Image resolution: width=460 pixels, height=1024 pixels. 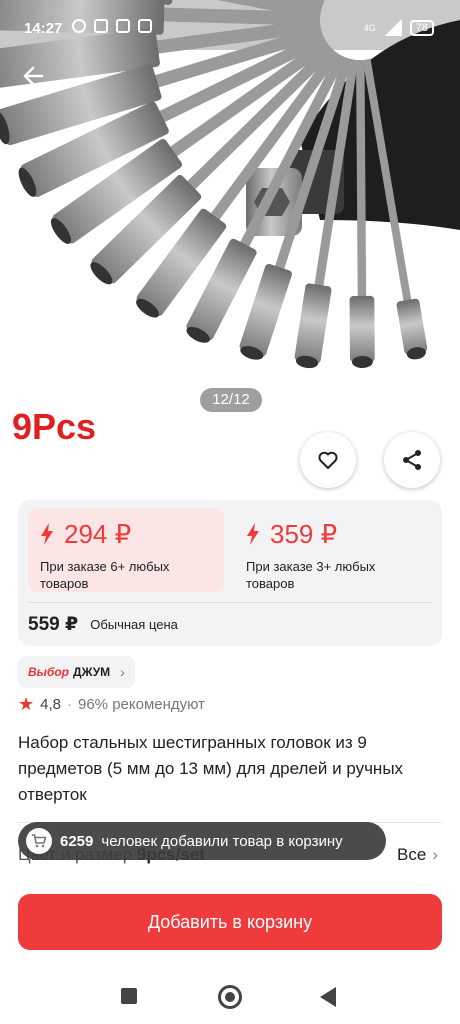 What do you see at coordinates (43, 28) in the screenshot?
I see `status-time: 14:27` at bounding box center [43, 28].